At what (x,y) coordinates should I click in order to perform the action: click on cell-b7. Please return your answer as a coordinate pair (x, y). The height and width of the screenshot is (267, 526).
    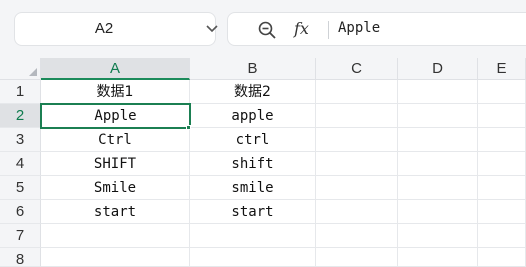
    Looking at the image, I should click on (253, 236).